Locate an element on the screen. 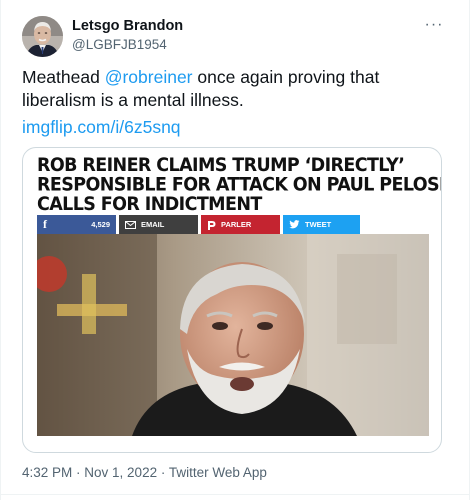 The height and width of the screenshot is (500, 470). tweet-time: 4:32 PM is located at coordinates (47, 472).